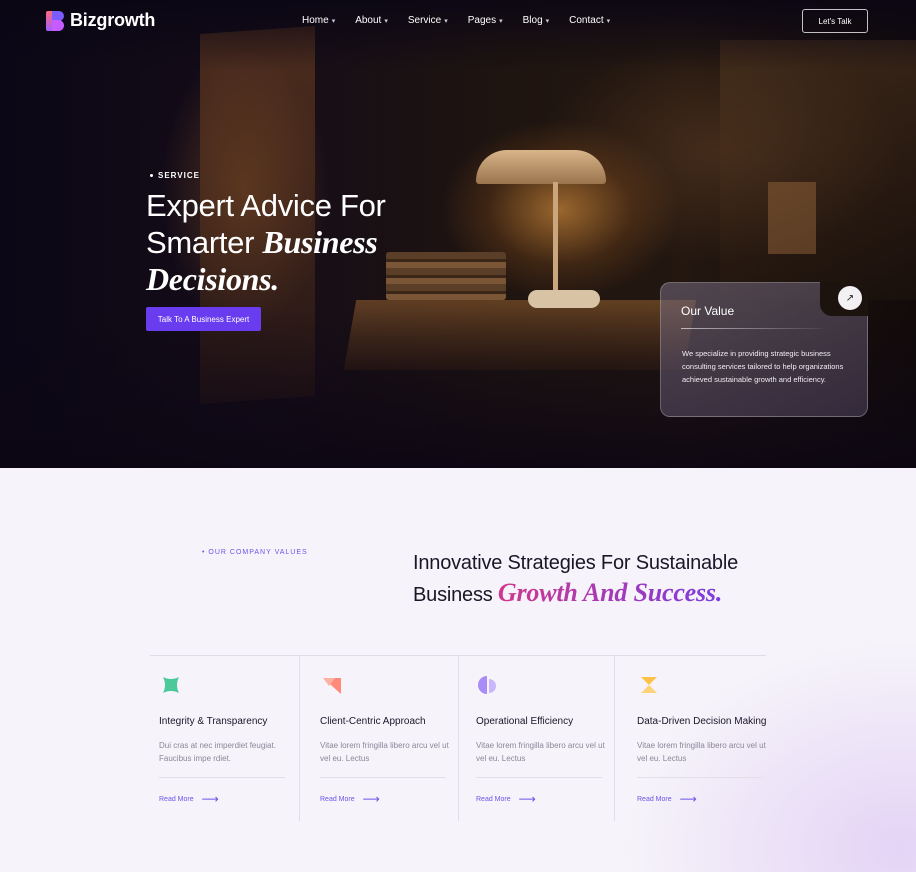 The height and width of the screenshot is (872, 916). I want to click on menu-item-about: About ▾, so click(371, 20).